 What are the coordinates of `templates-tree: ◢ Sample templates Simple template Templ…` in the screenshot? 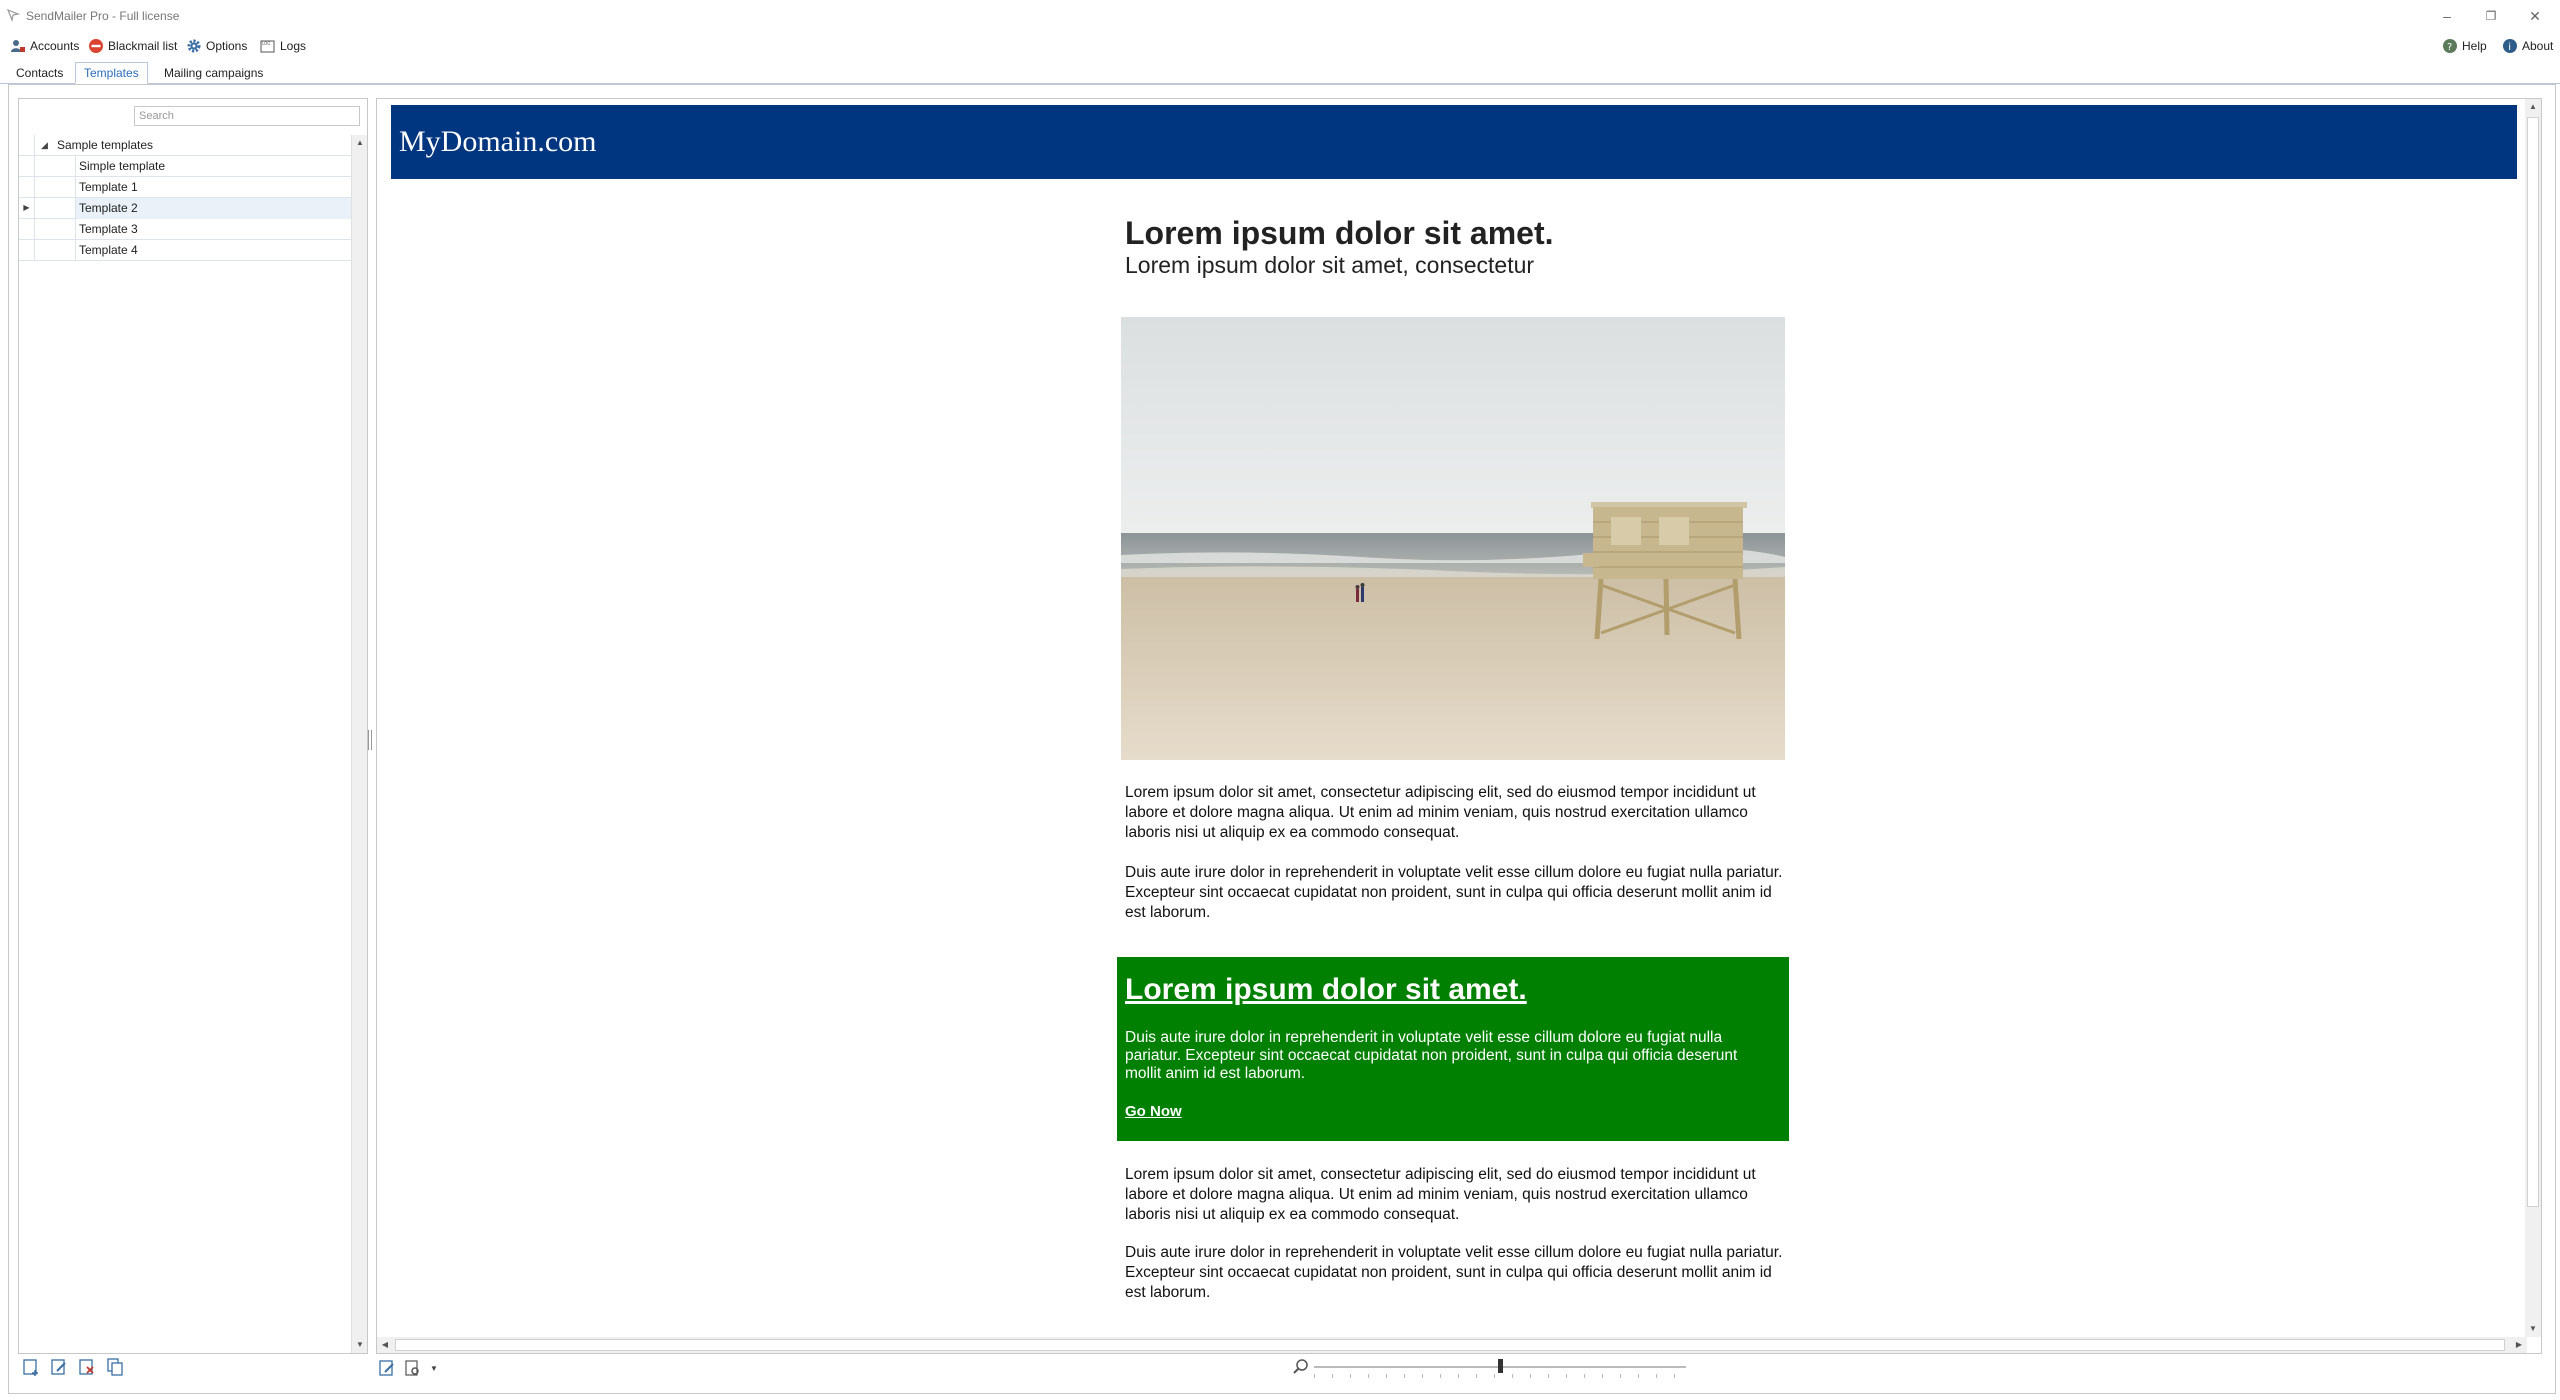 It's located at (185, 198).